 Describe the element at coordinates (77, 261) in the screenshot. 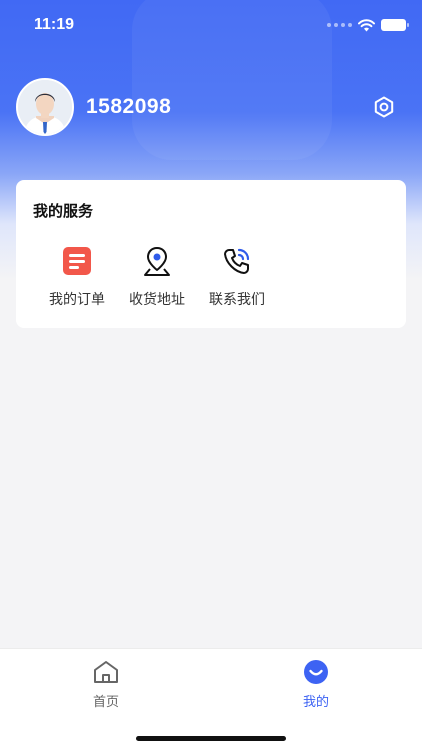

I see `order-list-icon` at that location.